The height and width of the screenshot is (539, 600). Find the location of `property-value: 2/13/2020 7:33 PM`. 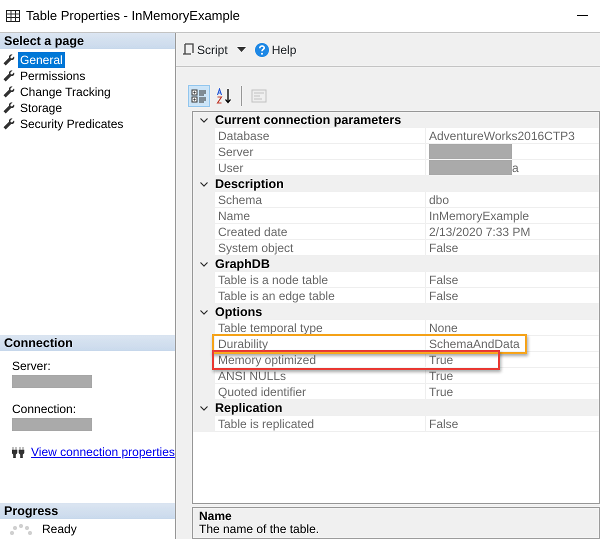

property-value: 2/13/2020 7:33 PM is located at coordinates (479, 231).